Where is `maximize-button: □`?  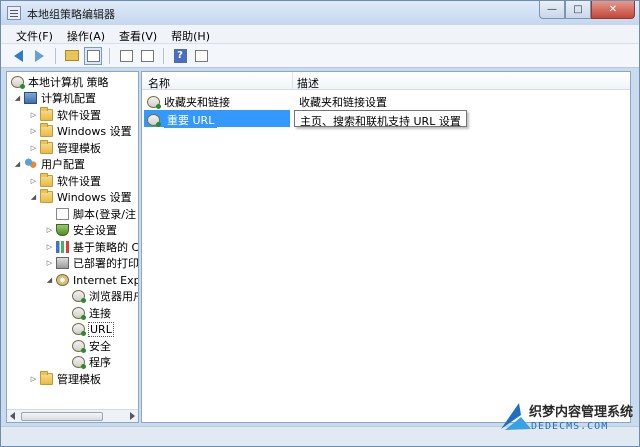
maximize-button: □ is located at coordinates (578, 10).